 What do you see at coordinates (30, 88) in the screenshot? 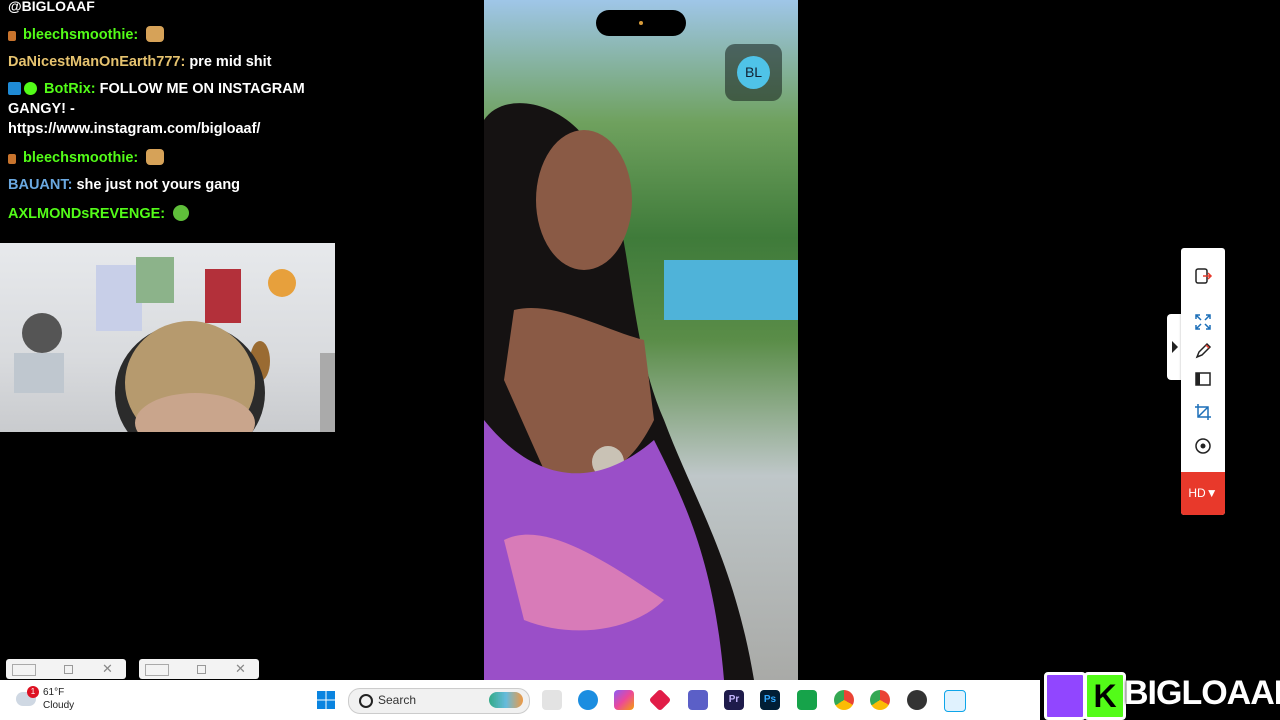
I see `verified-badge-icon` at bounding box center [30, 88].